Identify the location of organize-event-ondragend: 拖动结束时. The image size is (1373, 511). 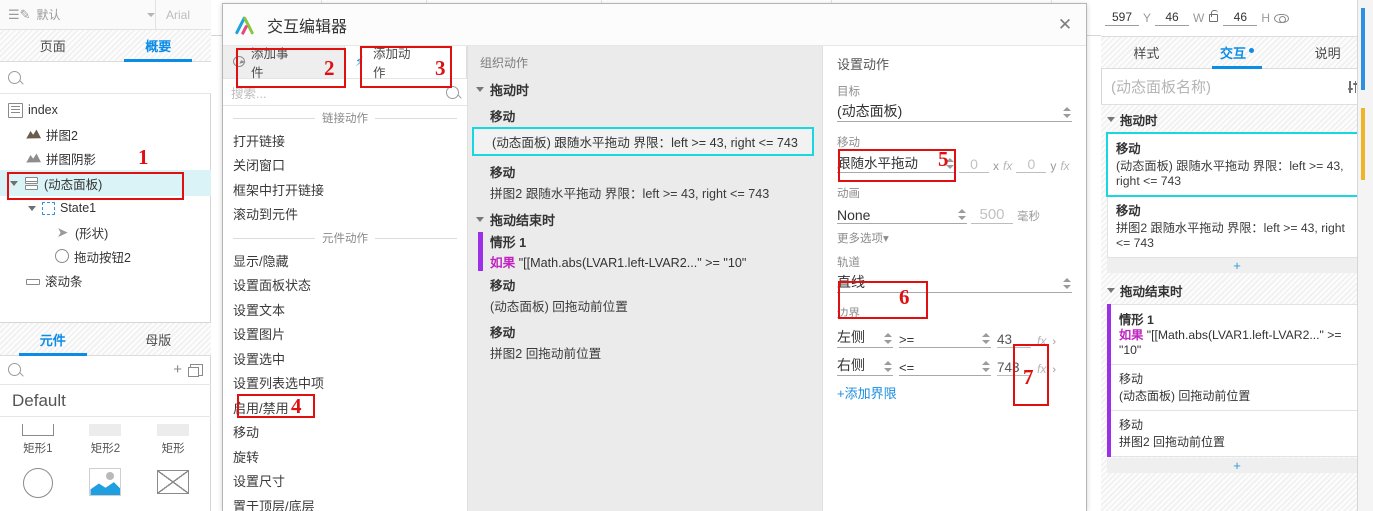
(645, 218).